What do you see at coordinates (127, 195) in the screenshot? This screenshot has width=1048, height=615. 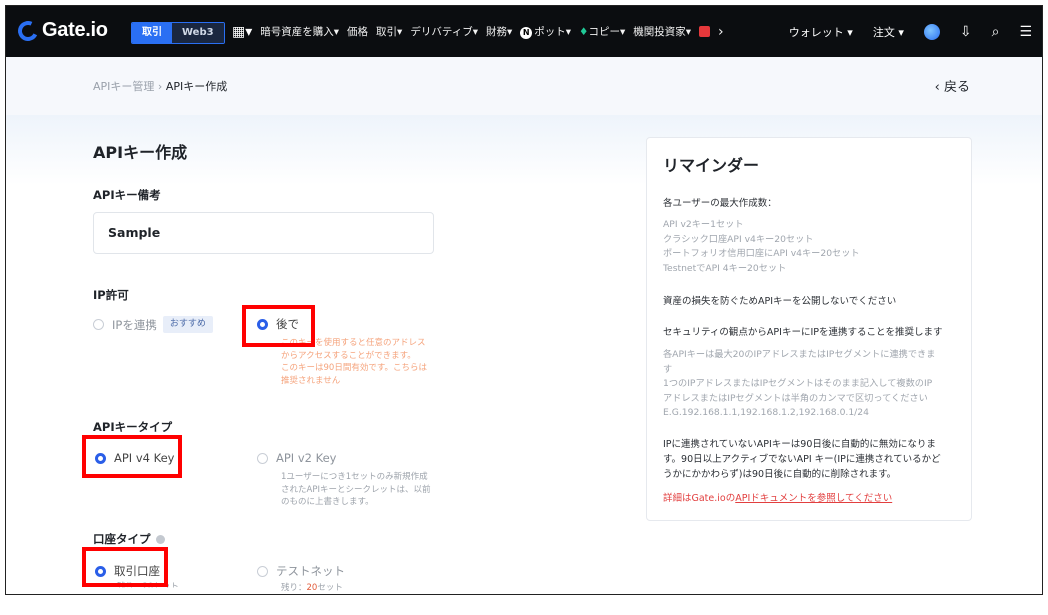 I see `memo-label: APIキー備考` at bounding box center [127, 195].